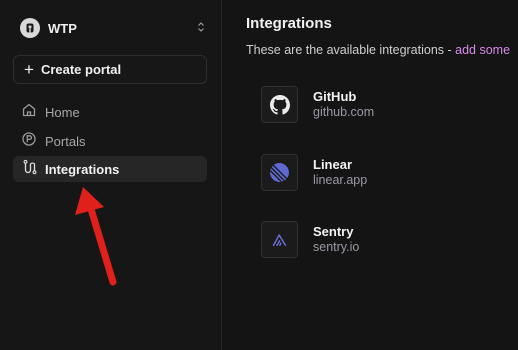 The width and height of the screenshot is (518, 350). What do you see at coordinates (62, 28) in the screenshot?
I see `workspace-name: WTP` at bounding box center [62, 28].